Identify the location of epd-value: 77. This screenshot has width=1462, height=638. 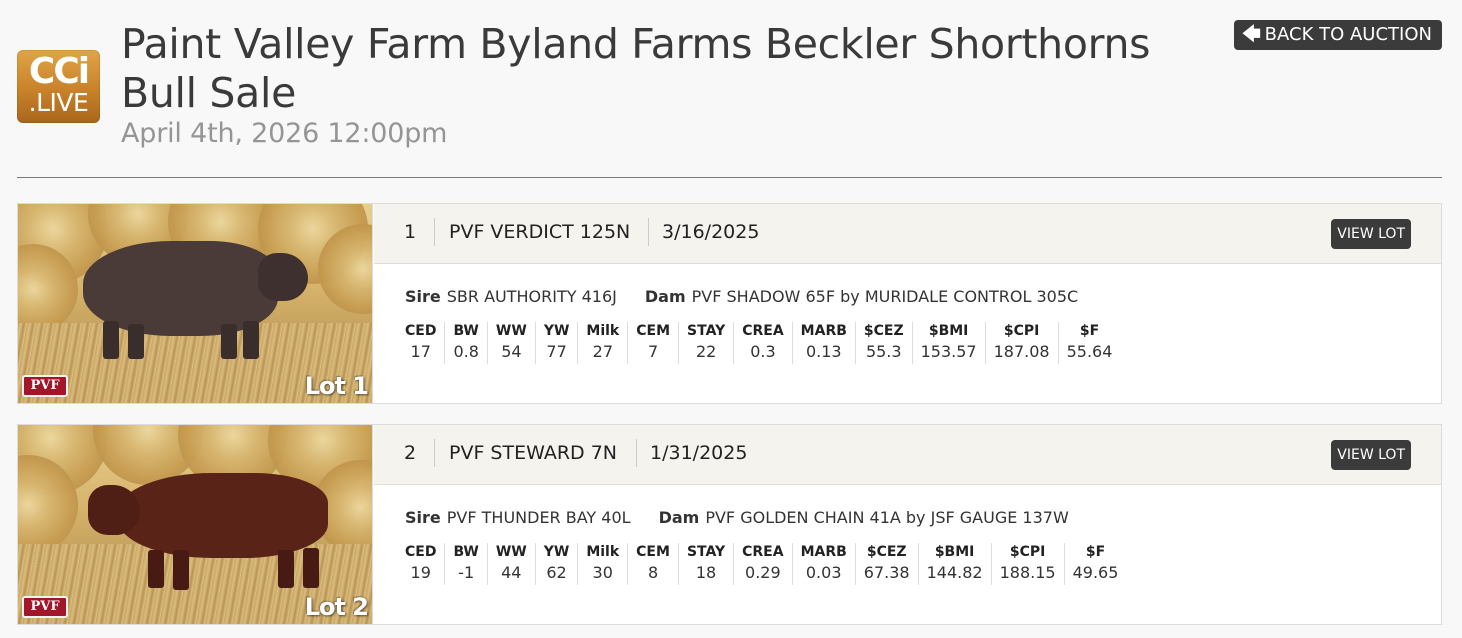
(556, 351).